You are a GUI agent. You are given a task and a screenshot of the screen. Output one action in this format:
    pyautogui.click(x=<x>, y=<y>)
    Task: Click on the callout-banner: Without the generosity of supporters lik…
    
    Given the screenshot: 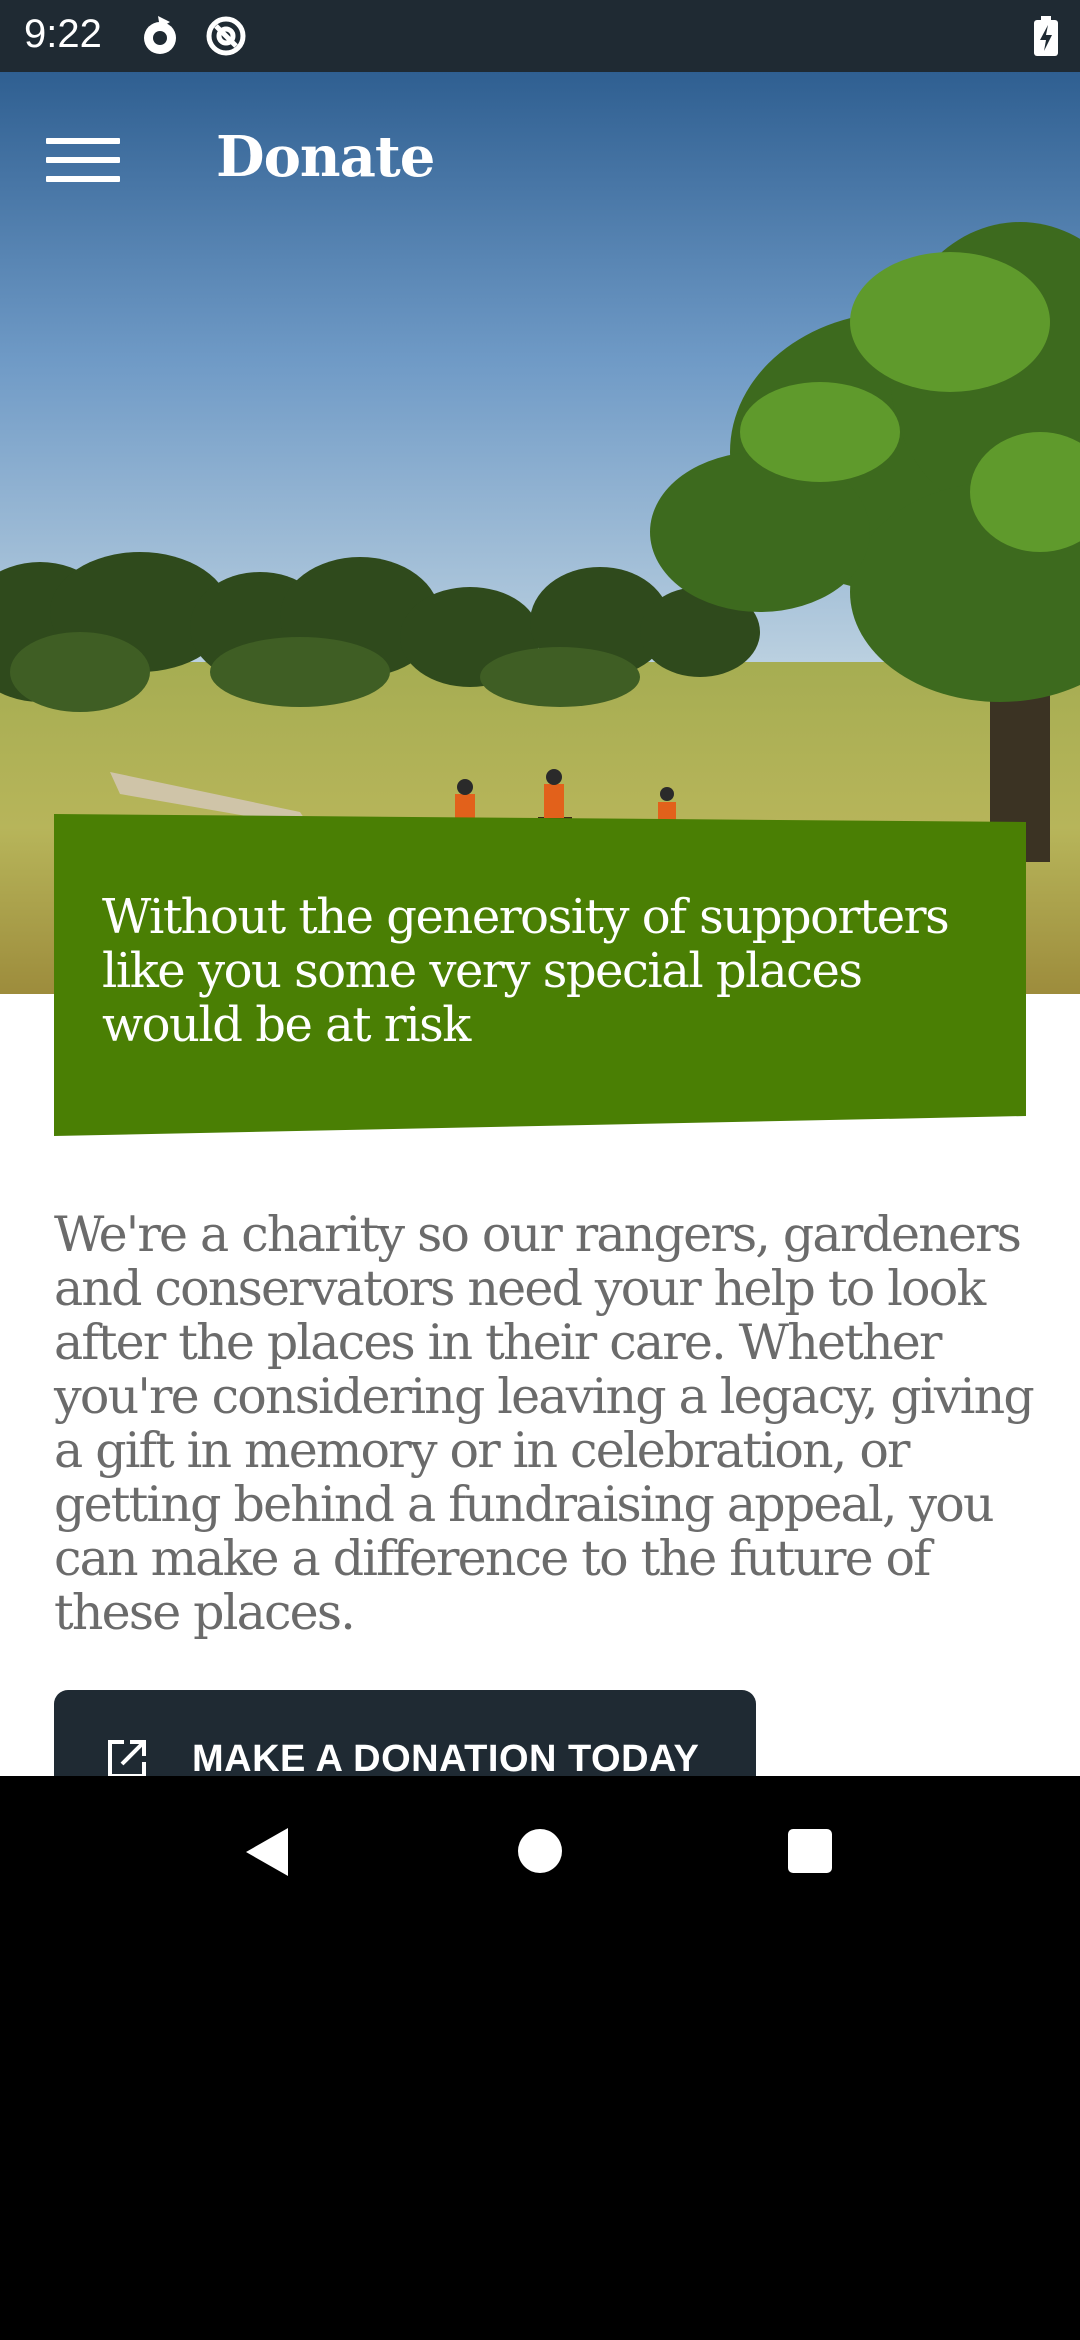 What is the action you would take?
    pyautogui.click(x=540, y=976)
    